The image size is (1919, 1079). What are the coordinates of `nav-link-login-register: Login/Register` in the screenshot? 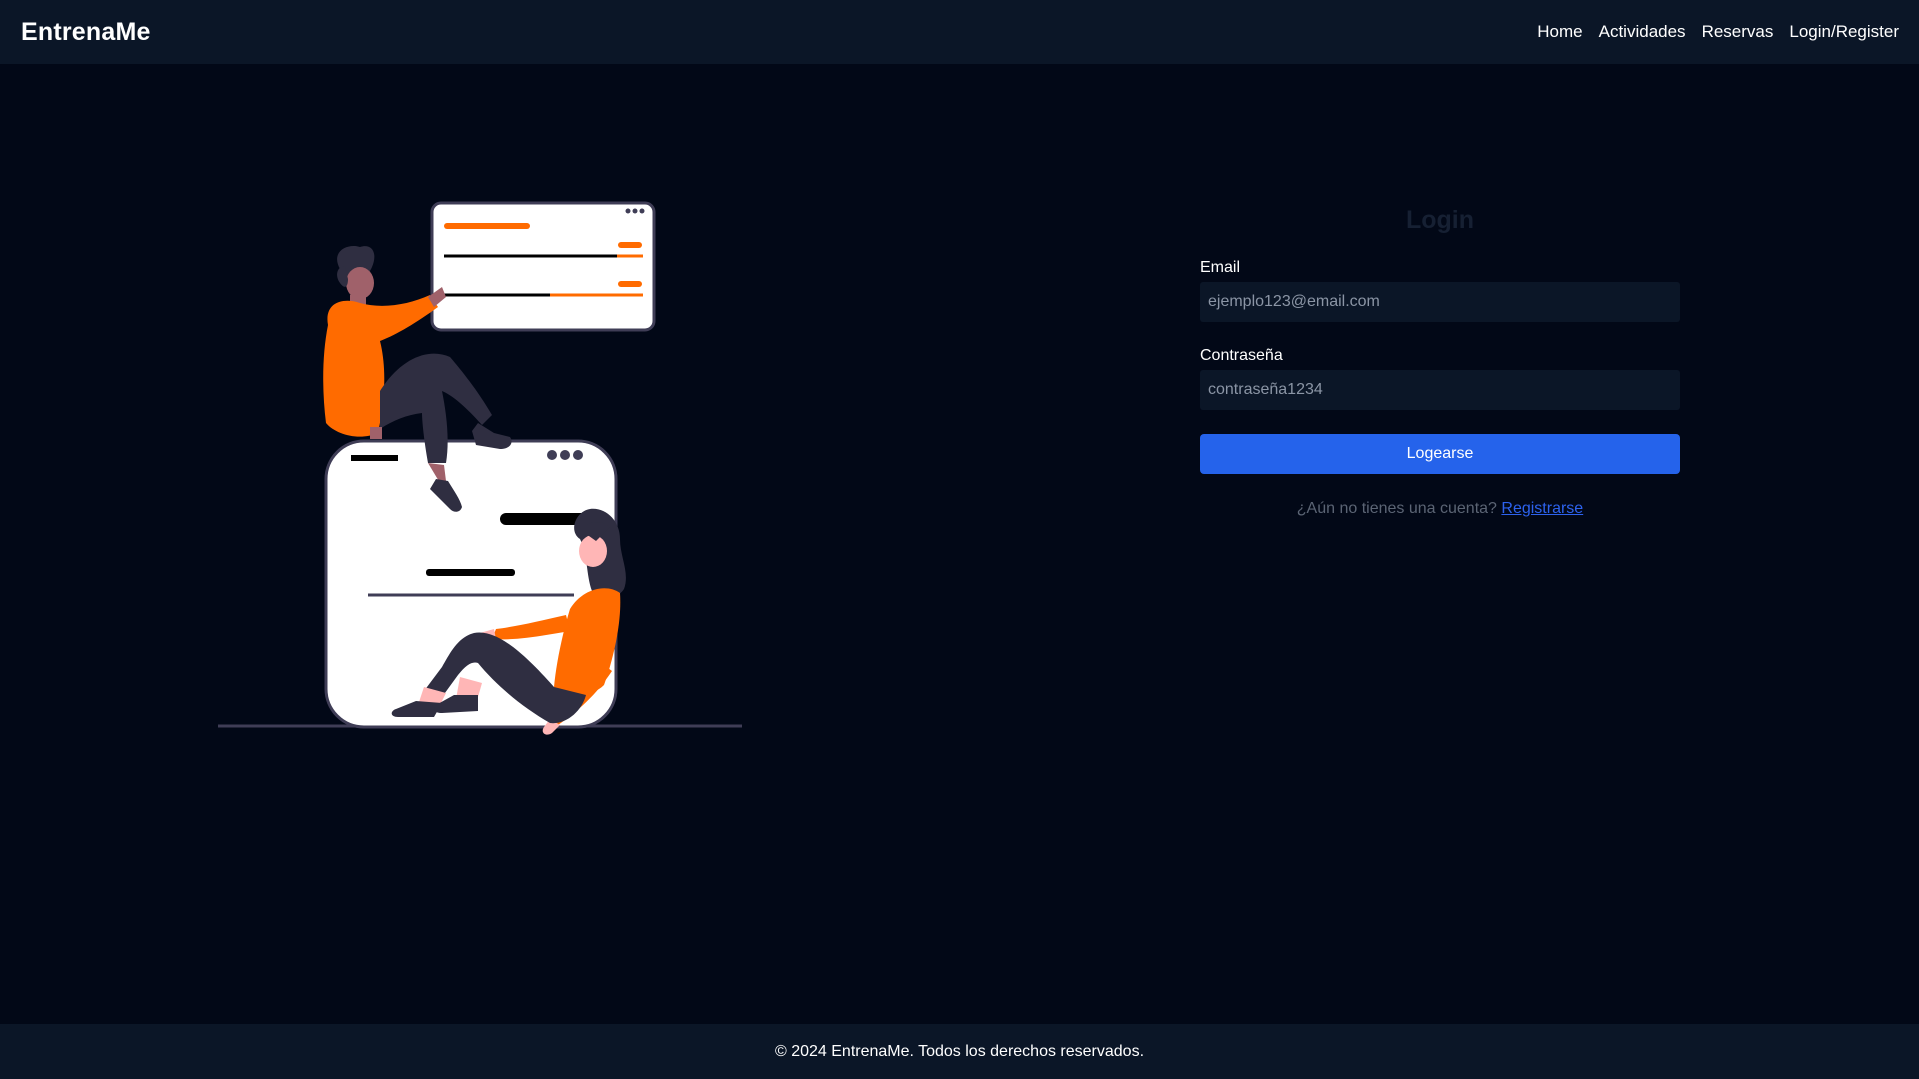 It's located at (1844, 32).